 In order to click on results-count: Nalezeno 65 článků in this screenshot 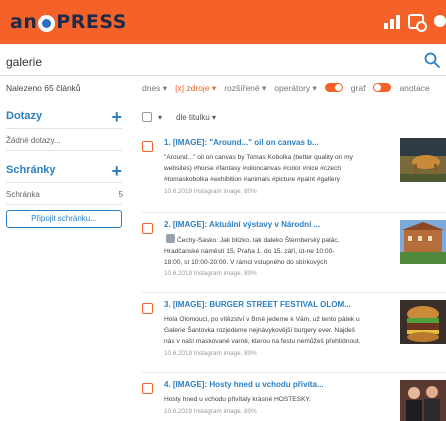, I will do `click(43, 88)`.